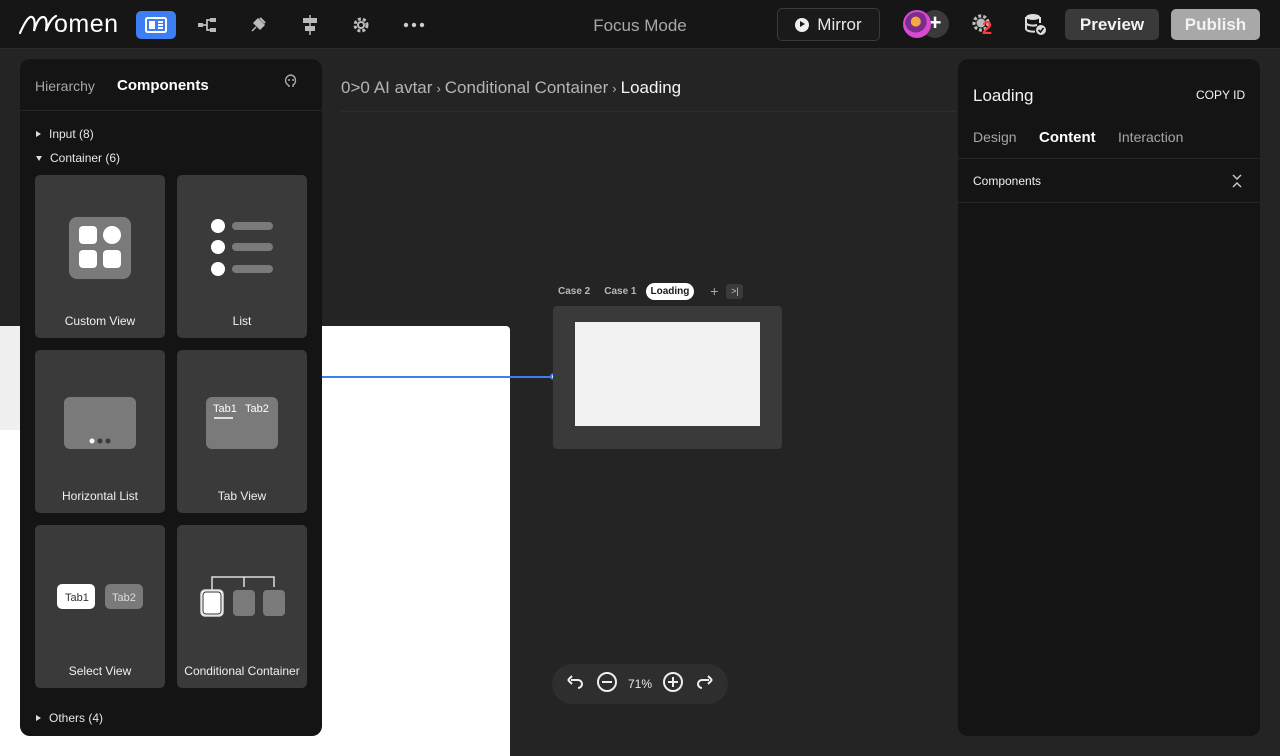 The image size is (1280, 756). I want to click on logo-m-icon, so click(38, 24).